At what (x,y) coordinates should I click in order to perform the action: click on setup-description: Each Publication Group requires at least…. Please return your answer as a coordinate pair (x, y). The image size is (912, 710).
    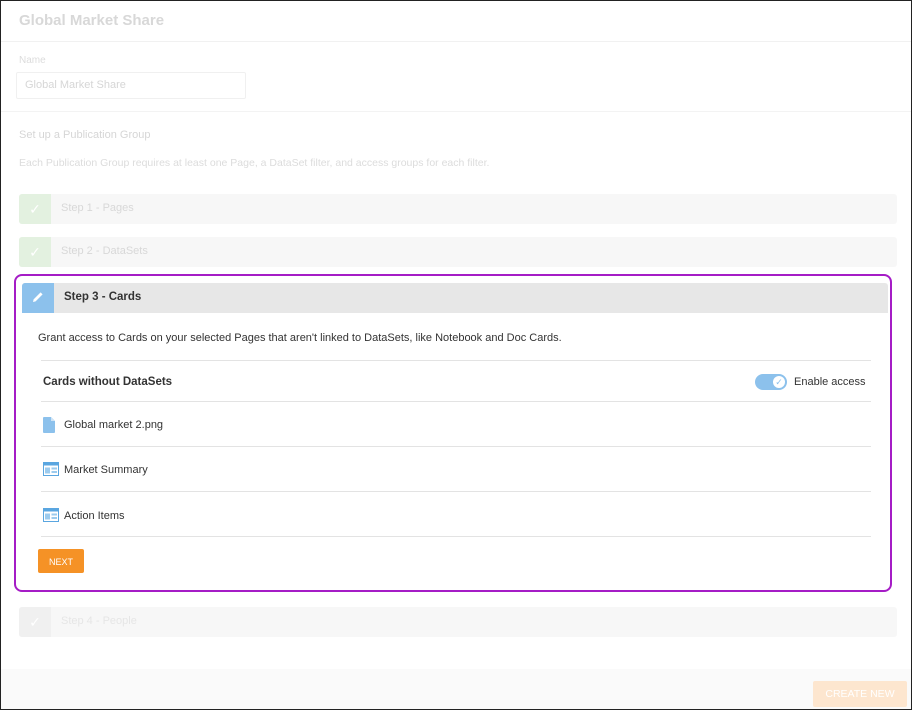
    Looking at the image, I should click on (254, 163).